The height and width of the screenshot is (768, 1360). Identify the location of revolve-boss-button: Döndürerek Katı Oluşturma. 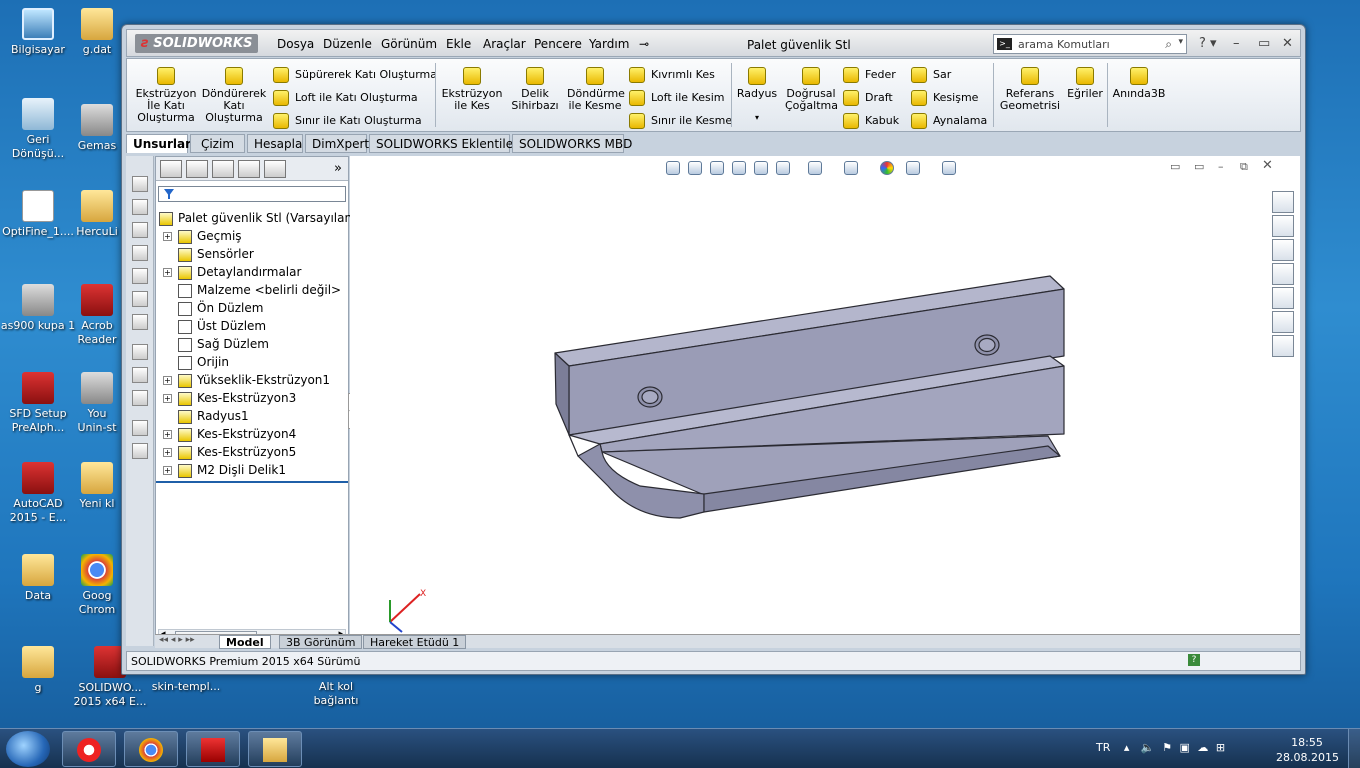
(234, 95).